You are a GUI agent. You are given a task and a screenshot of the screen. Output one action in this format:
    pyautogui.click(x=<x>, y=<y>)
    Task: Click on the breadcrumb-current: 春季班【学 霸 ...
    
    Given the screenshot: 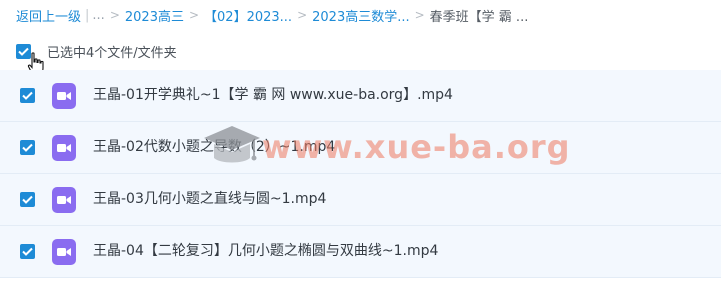 What is the action you would take?
    pyautogui.click(x=479, y=17)
    